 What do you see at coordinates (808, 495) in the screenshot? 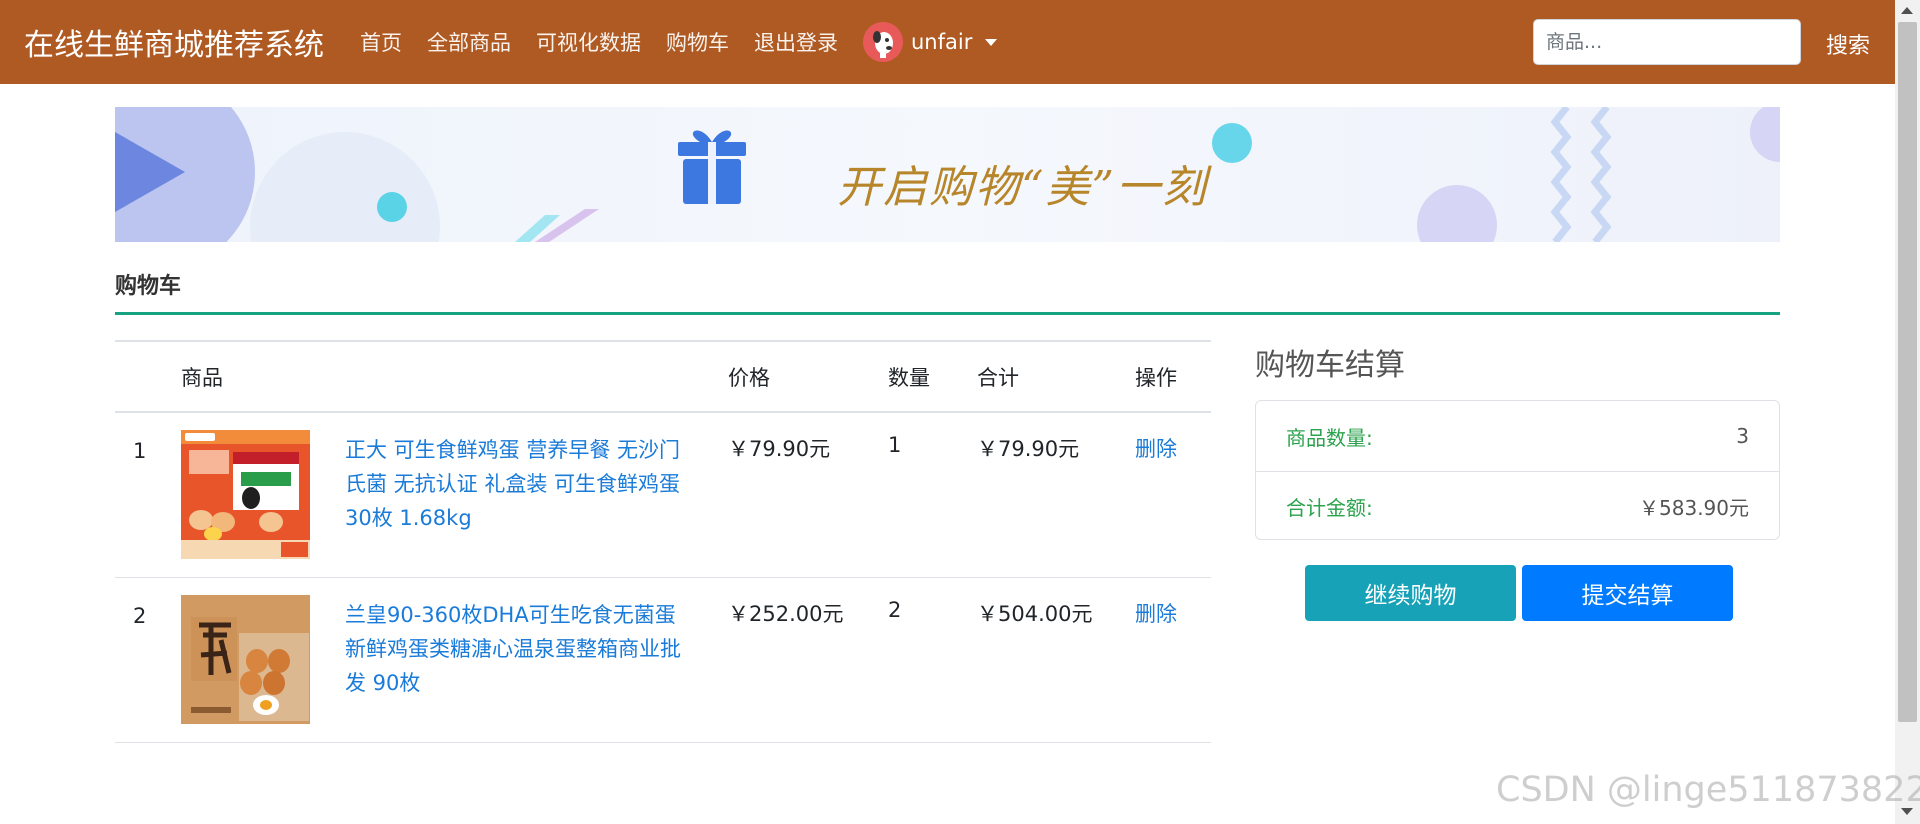
I see `product-price: ￥79.90元` at bounding box center [808, 495].